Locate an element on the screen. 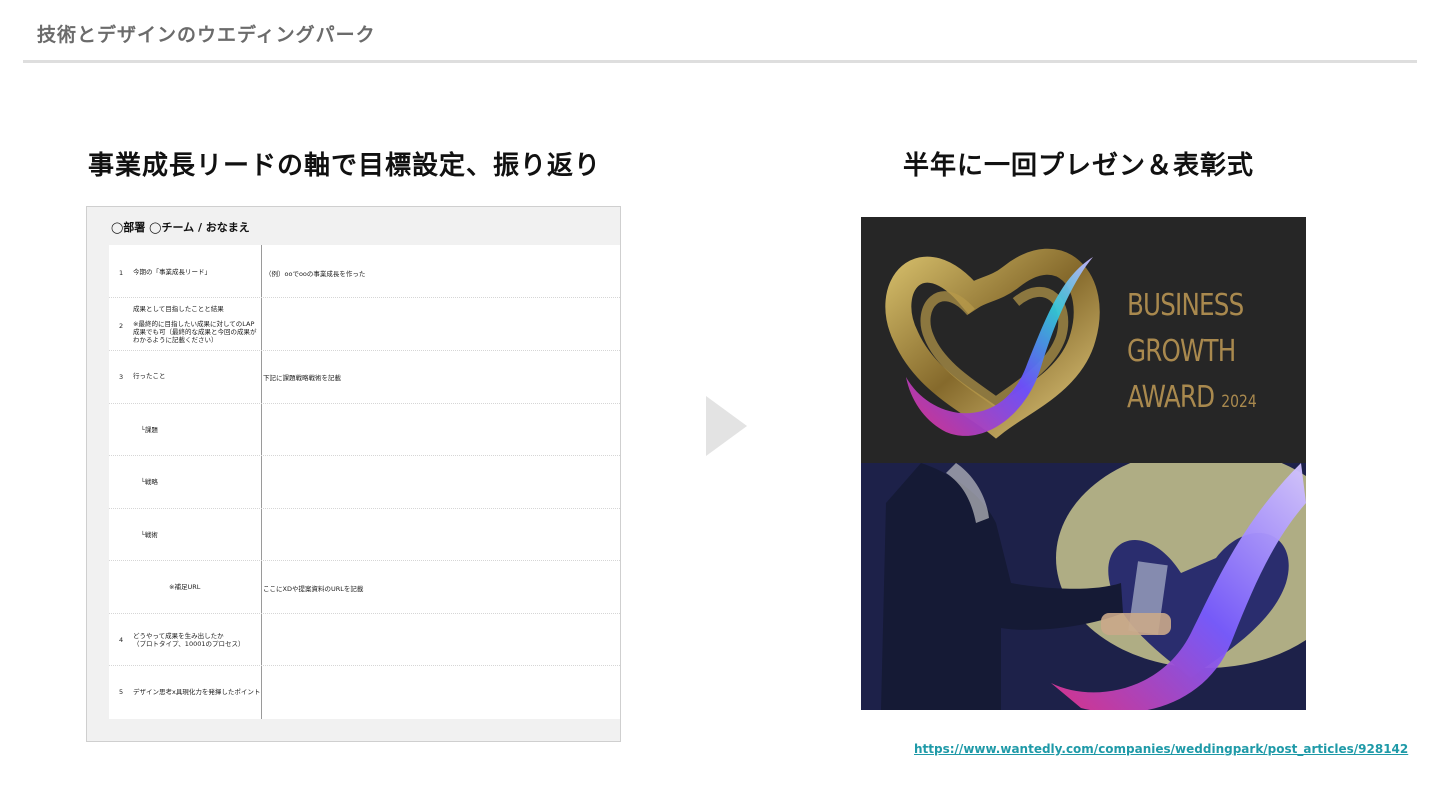 The width and height of the screenshot is (1440, 810). table-row: 1 今期の「事業成長リード」 （例）ooでooの事業成長を作った is located at coordinates (364, 271).